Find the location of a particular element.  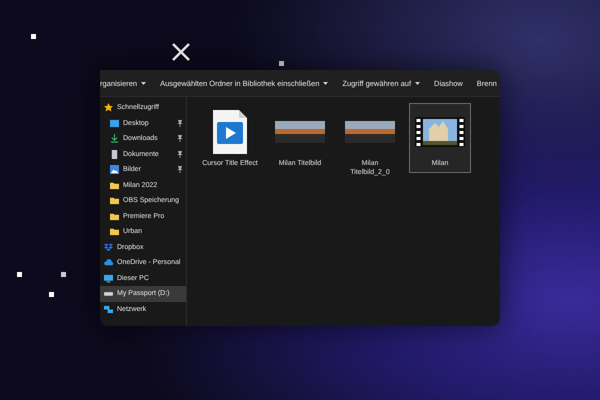

close-icon is located at coordinates (181, 52).